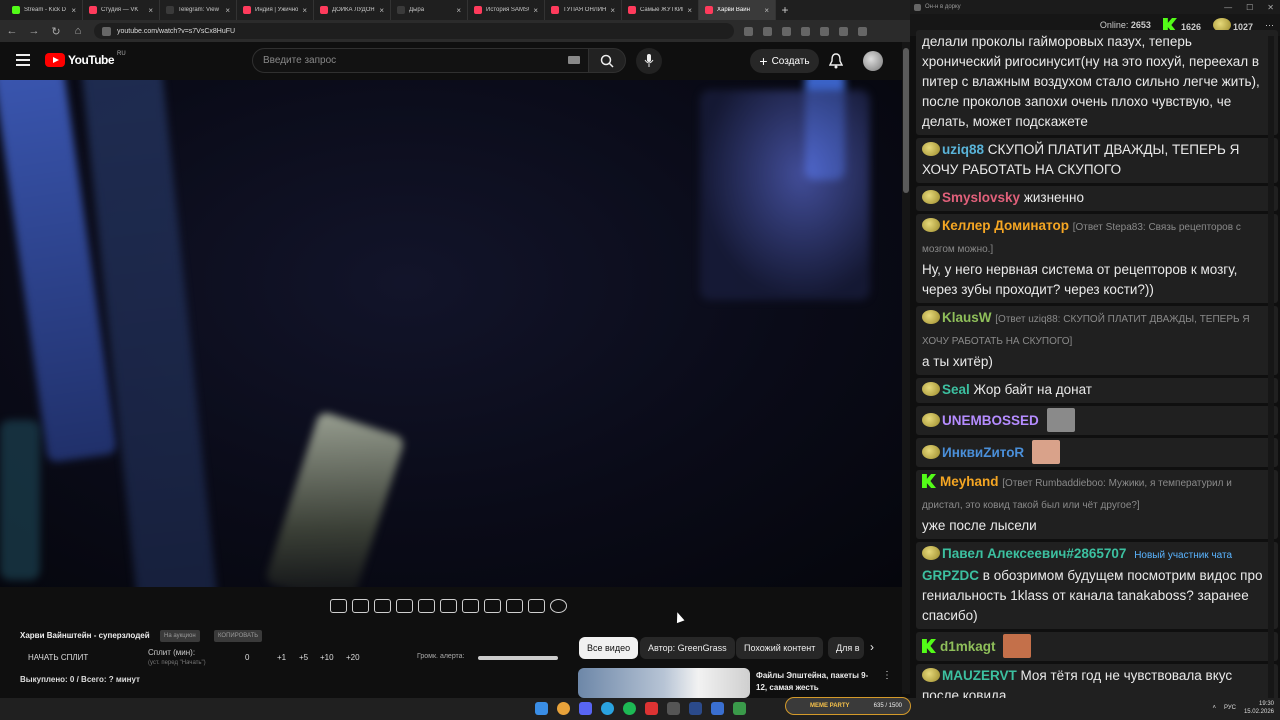 This screenshot has height=720, width=1280. Describe the element at coordinates (470, 606) in the screenshot. I see `speed-icon` at that location.